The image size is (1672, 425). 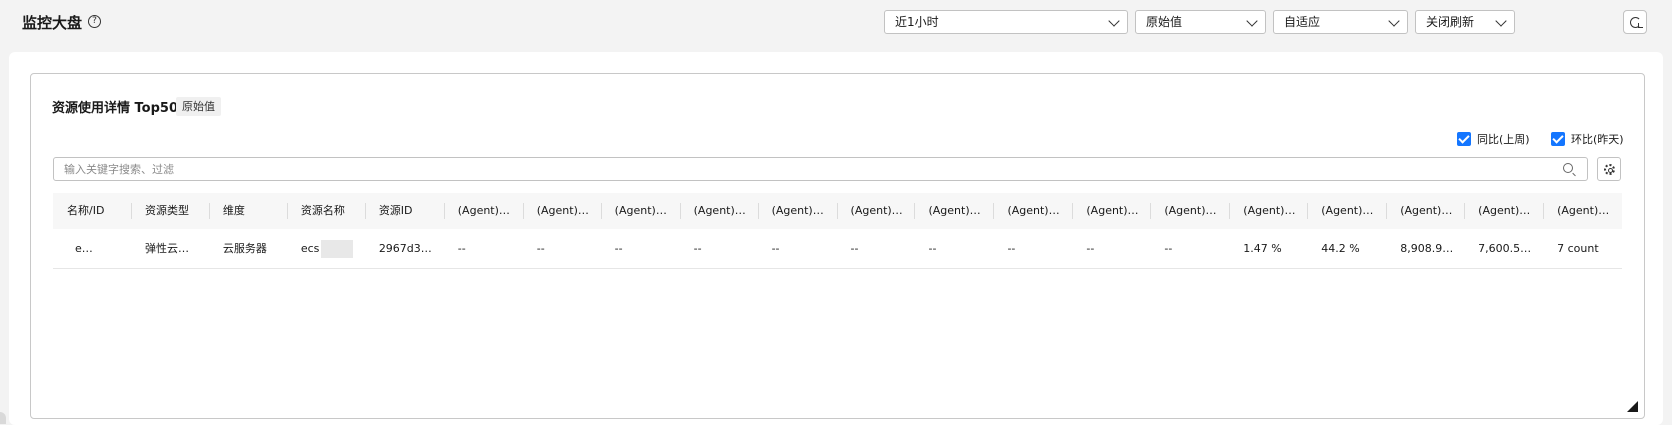 What do you see at coordinates (1164, 22) in the screenshot?
I see `value-mode-value: 原始值` at bounding box center [1164, 22].